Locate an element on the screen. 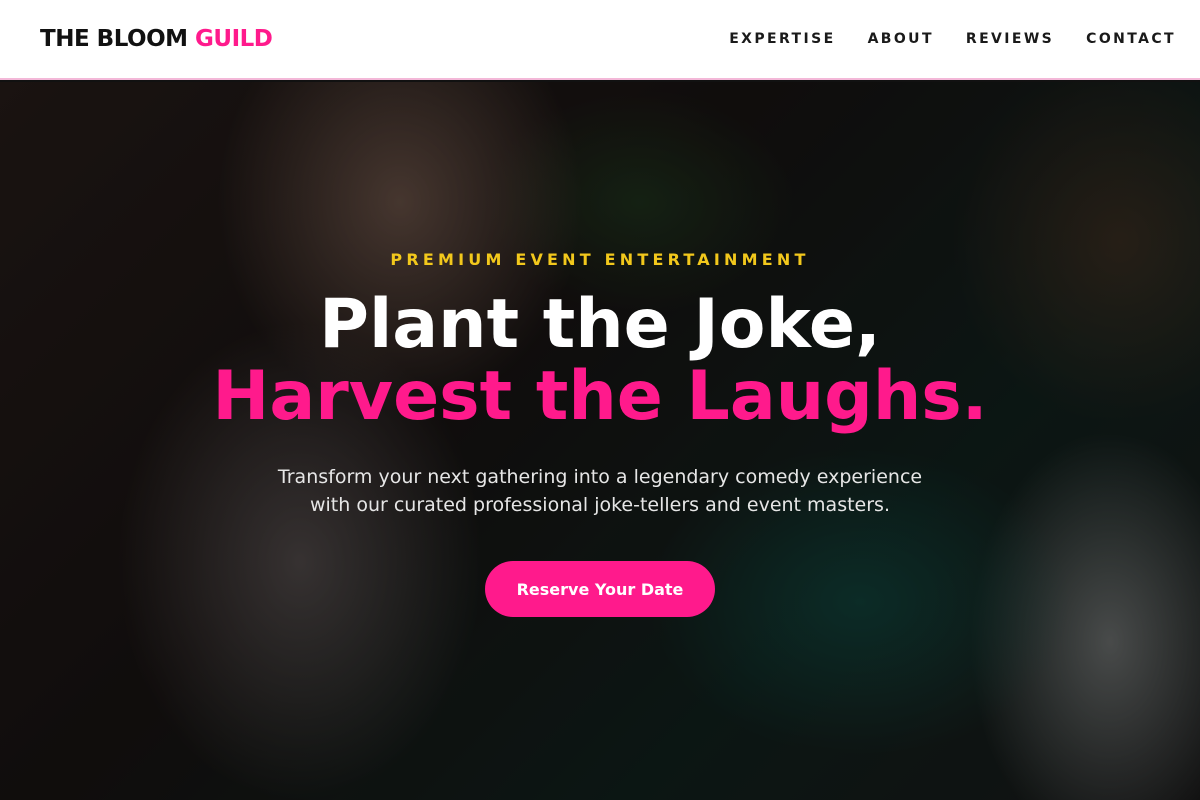  hero-eyebrow: PREMIUM EVENT ENTERTAINMENT is located at coordinates (600, 259).